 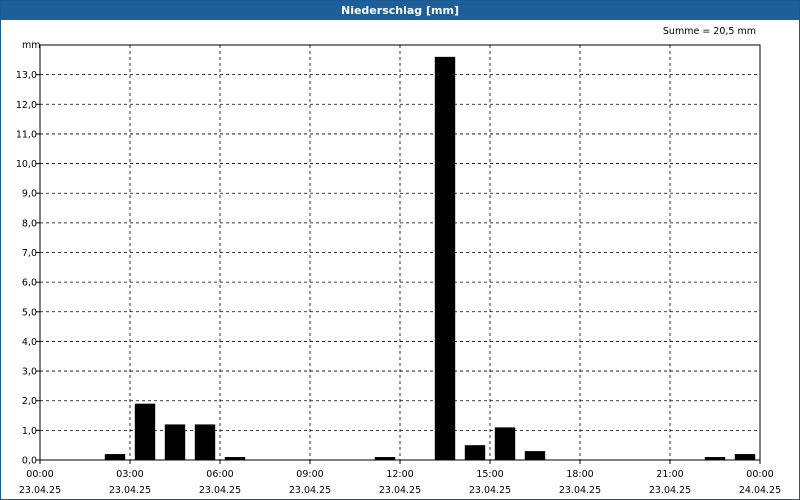 I want to click on x-tick-time-label: 15:00, so click(x=489, y=474).